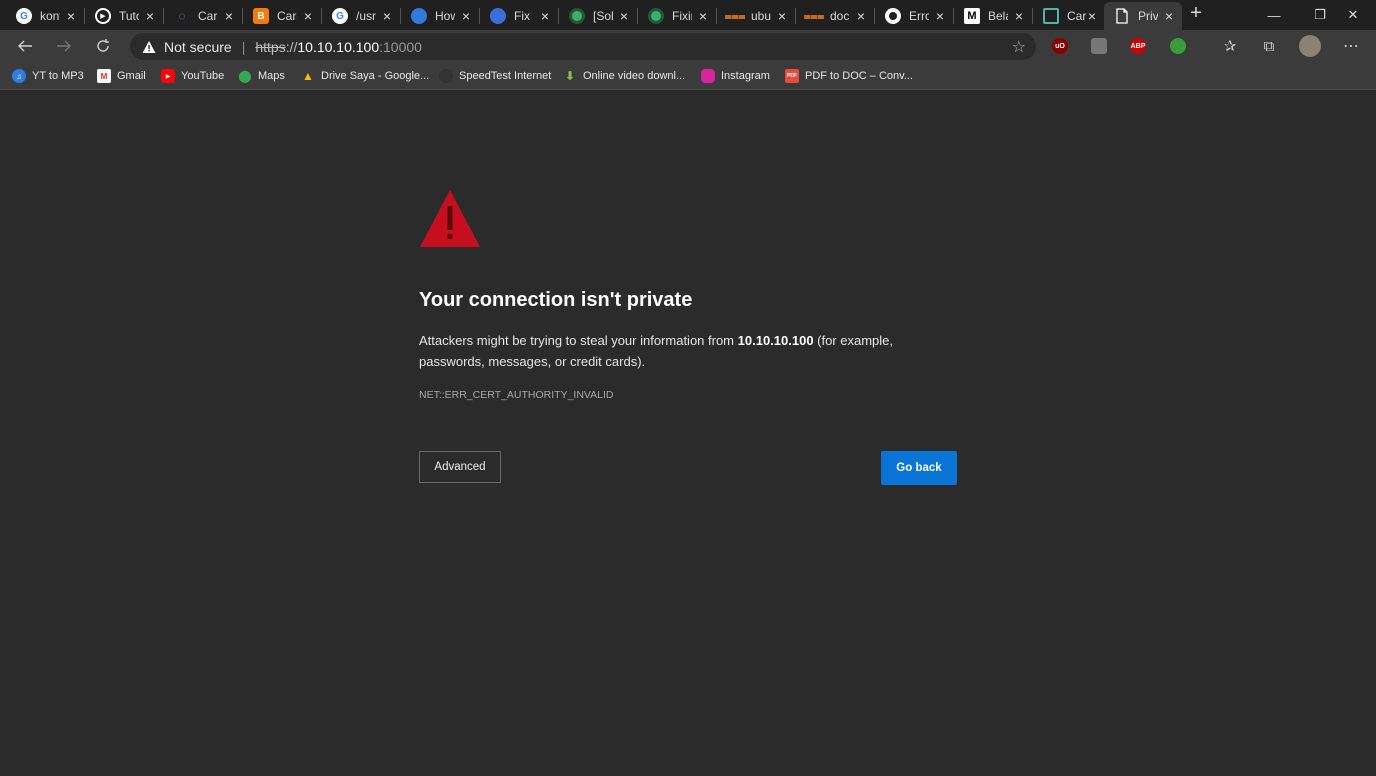 The width and height of the screenshot is (1376, 776). Describe the element at coordinates (656, 16) in the screenshot. I see `ubuntu-icon` at that location.